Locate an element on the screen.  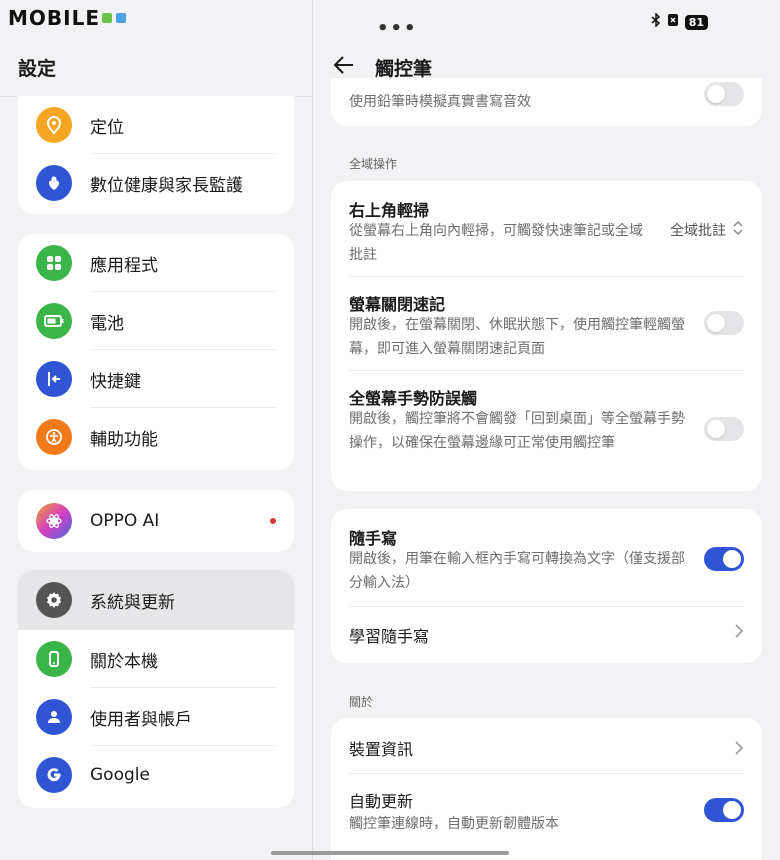
settings-group-4: 系統與更新 關於本機 使用者與帳戶 Google is located at coordinates (156, 689).